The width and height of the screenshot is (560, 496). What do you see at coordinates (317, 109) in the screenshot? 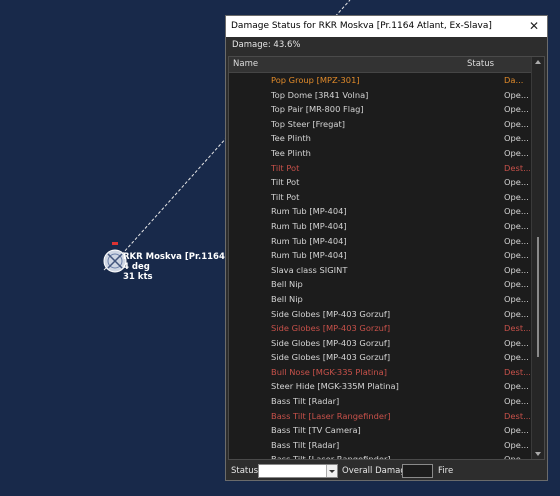
I see `component-name: Top Pair [MR-800 Flag]` at bounding box center [317, 109].